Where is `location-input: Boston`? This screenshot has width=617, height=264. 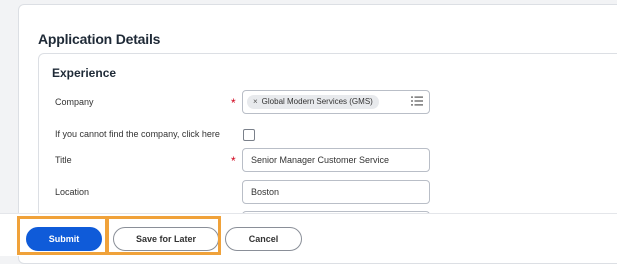
location-input: Boston is located at coordinates (336, 192).